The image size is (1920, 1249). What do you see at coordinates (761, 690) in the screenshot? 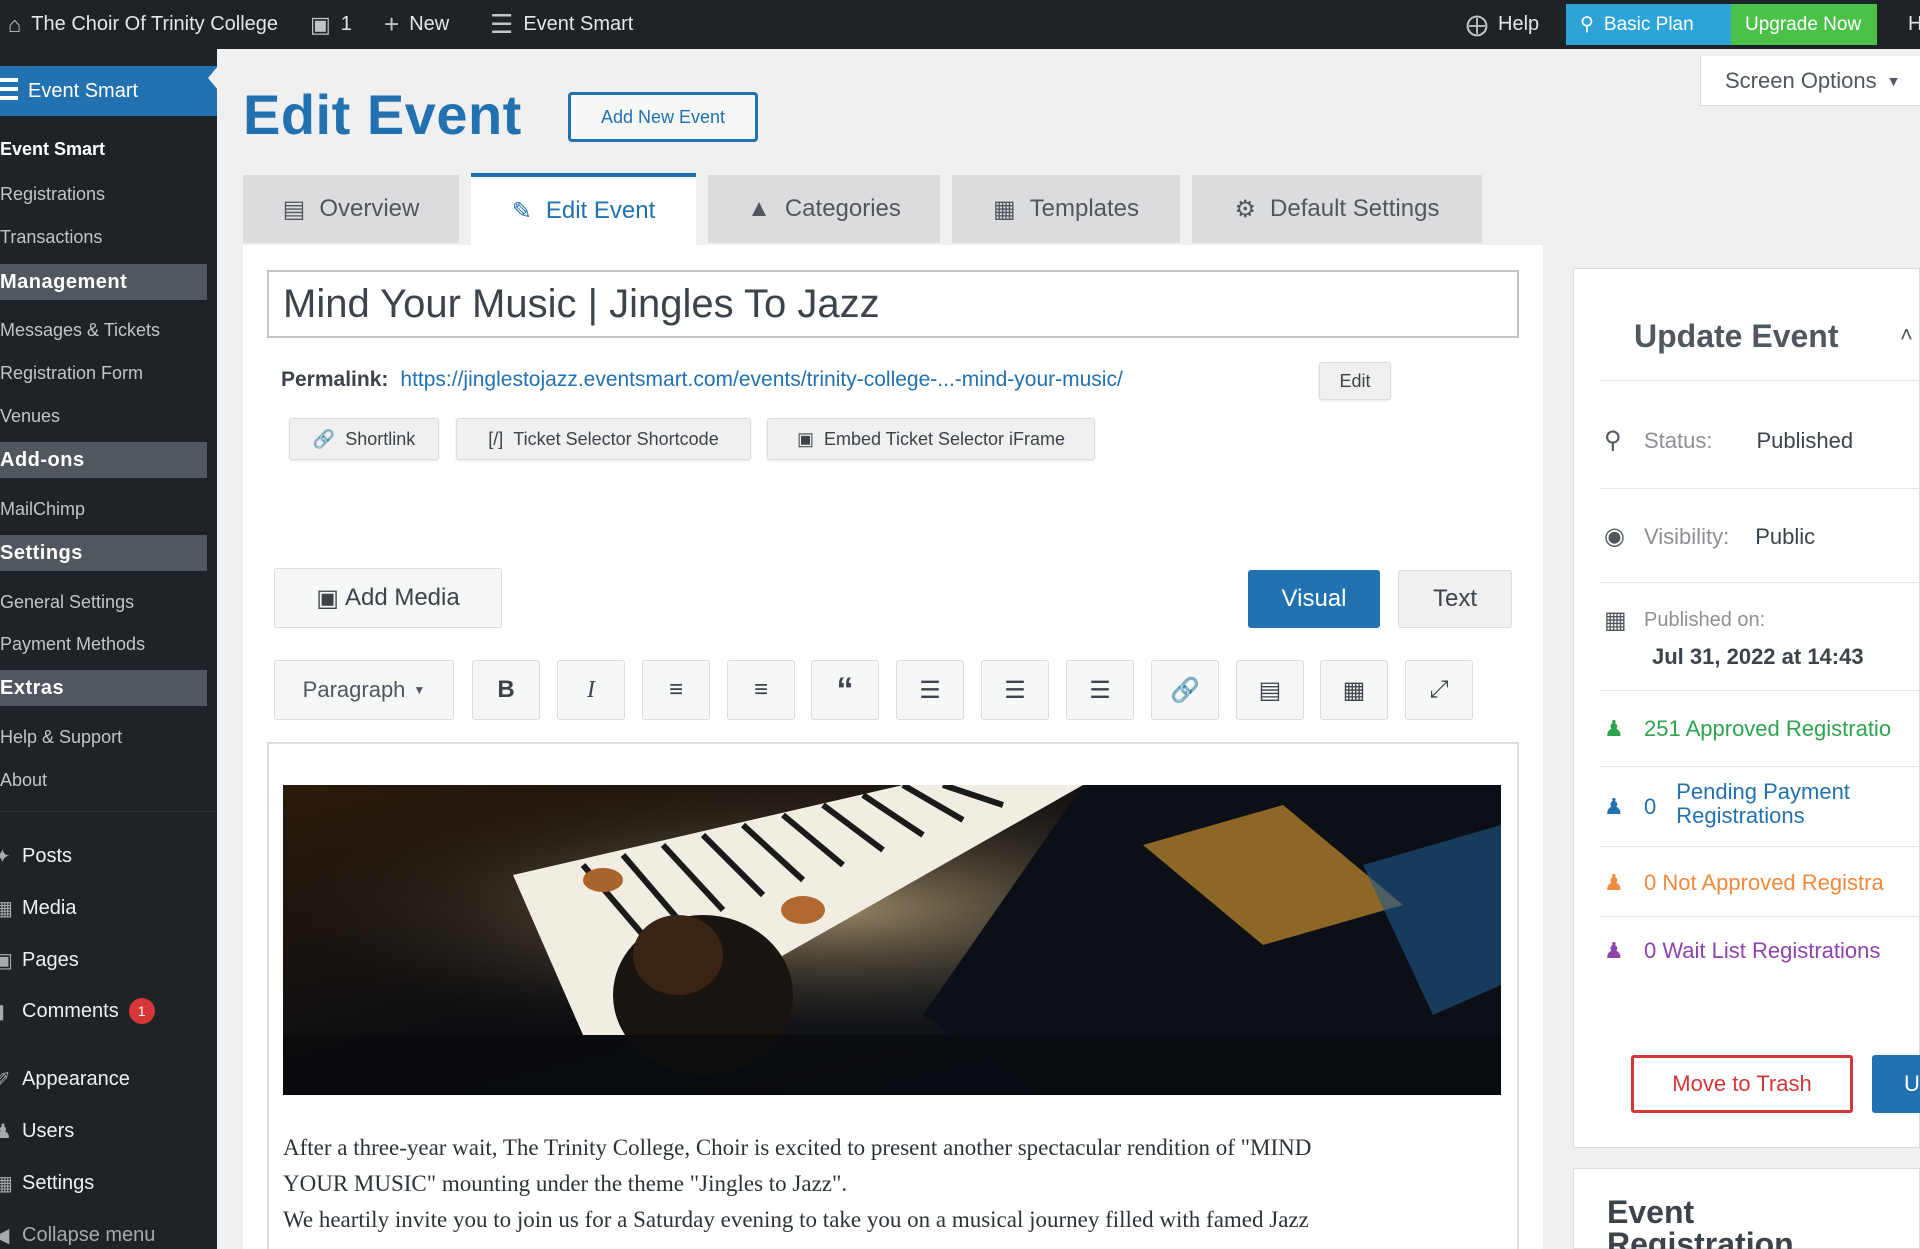
I see `numbered-list-button: ≡` at bounding box center [761, 690].